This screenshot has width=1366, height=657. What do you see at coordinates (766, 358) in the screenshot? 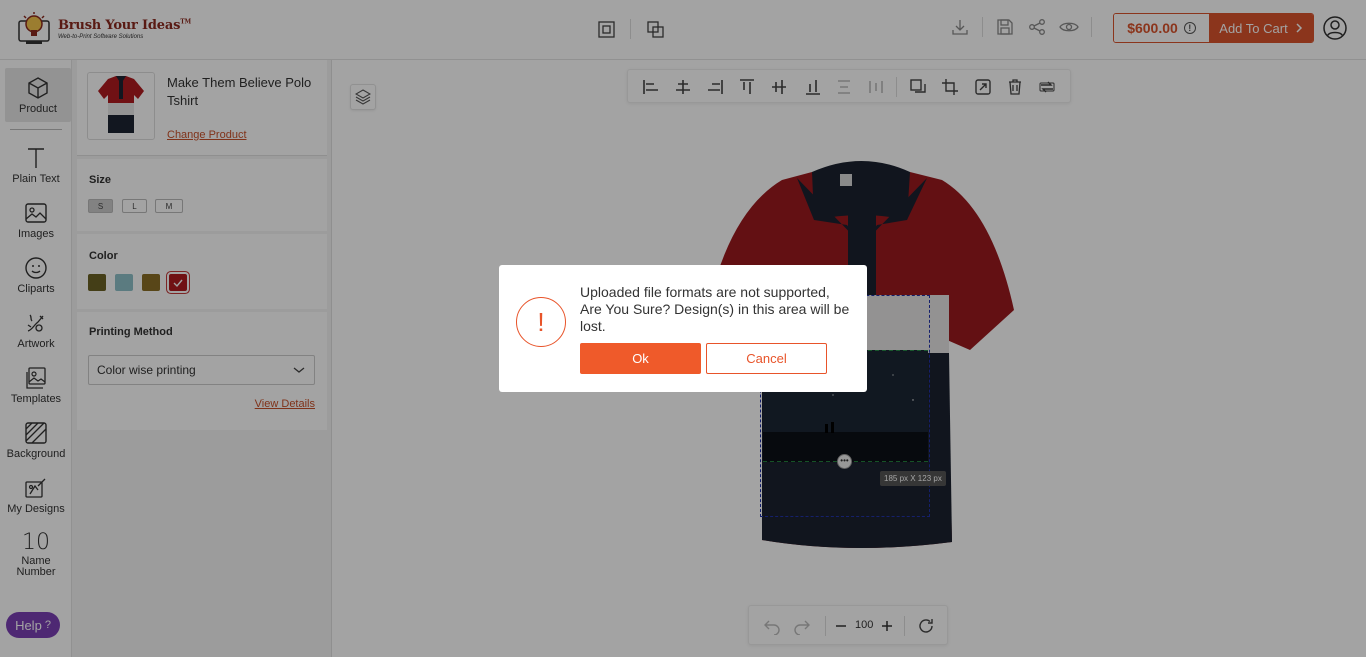
I see `cancel-button: Cancel` at bounding box center [766, 358].